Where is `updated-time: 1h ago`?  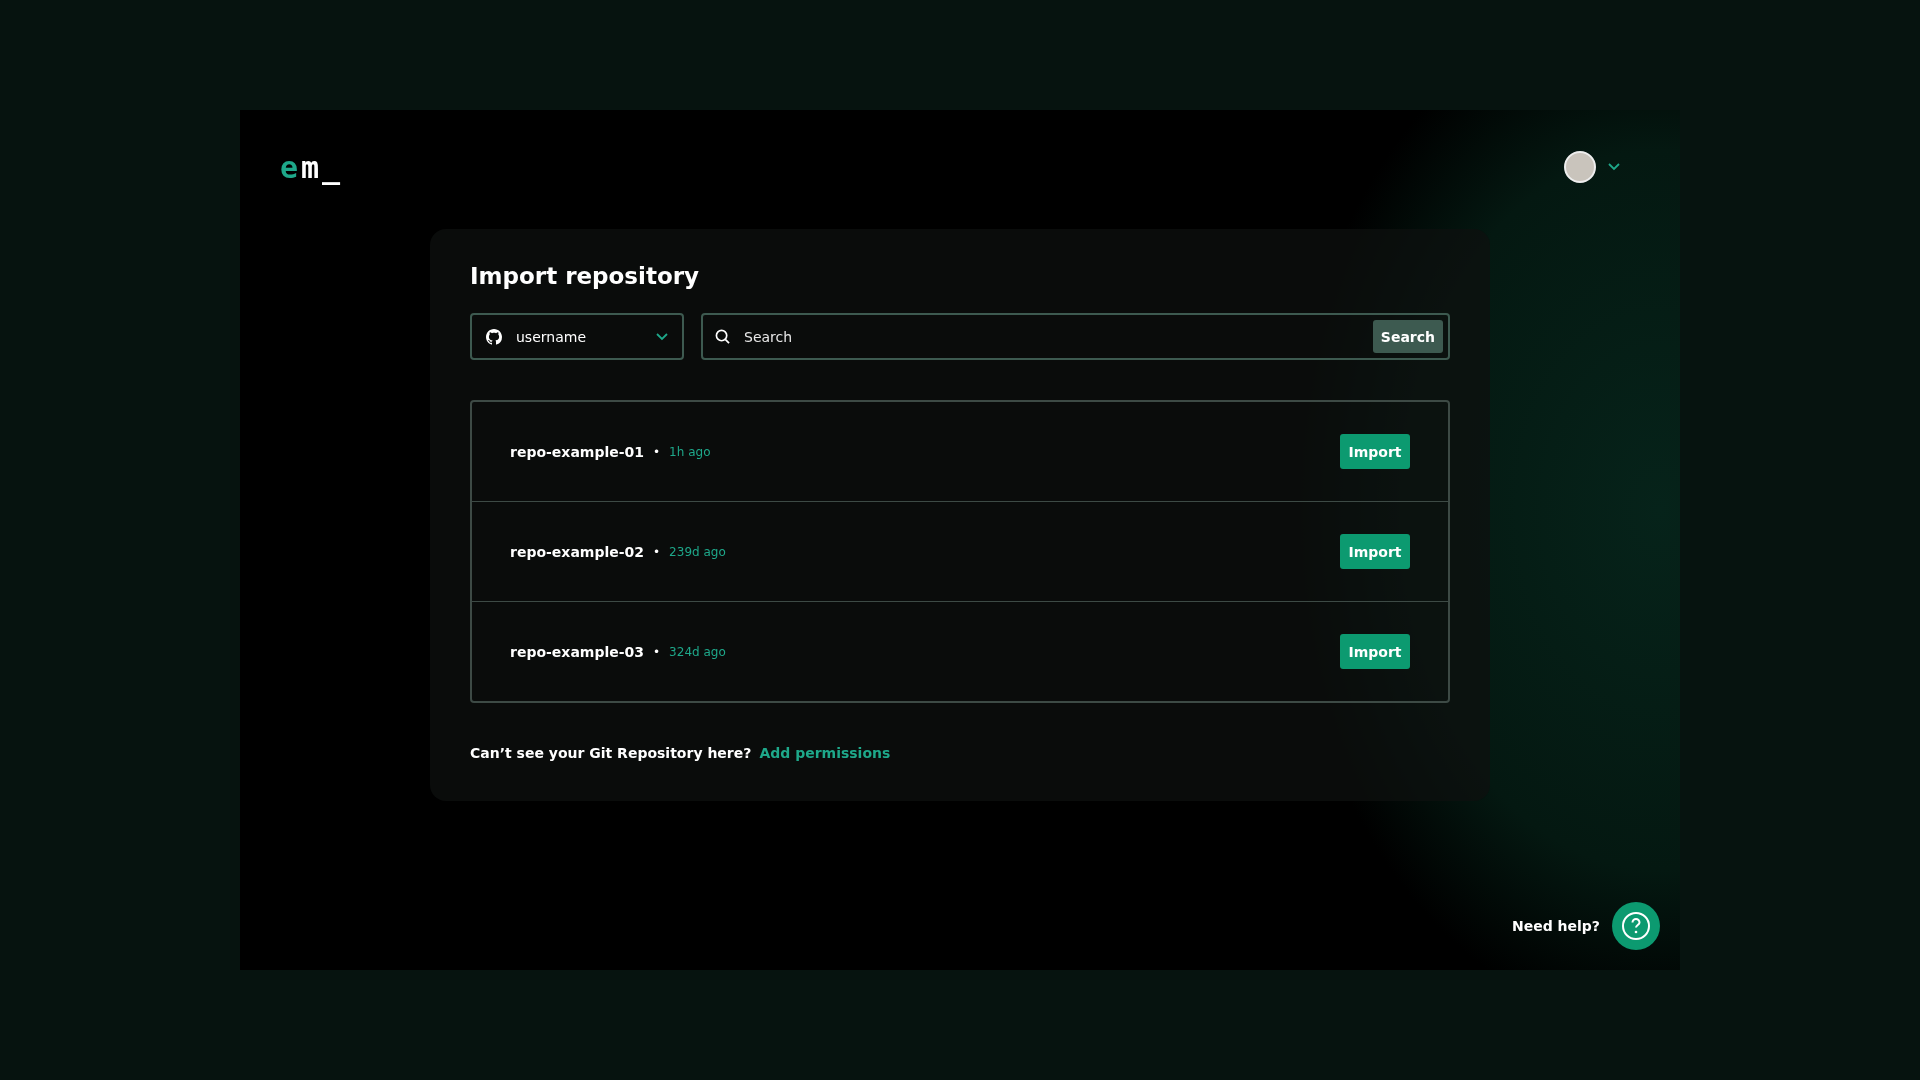 updated-time: 1h ago is located at coordinates (690, 451).